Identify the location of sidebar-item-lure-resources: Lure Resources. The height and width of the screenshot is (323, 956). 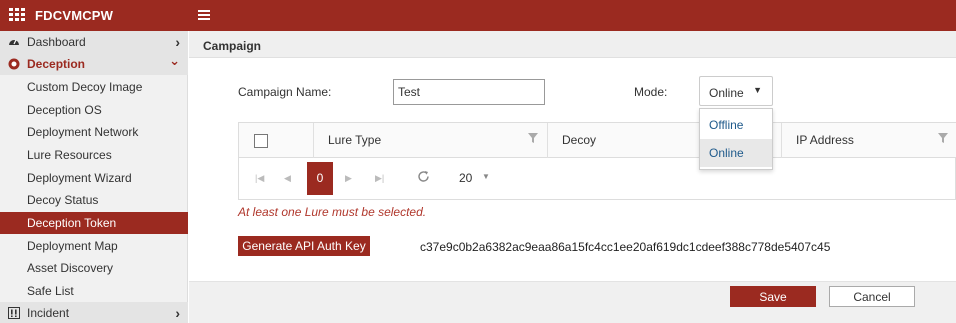
(94, 155).